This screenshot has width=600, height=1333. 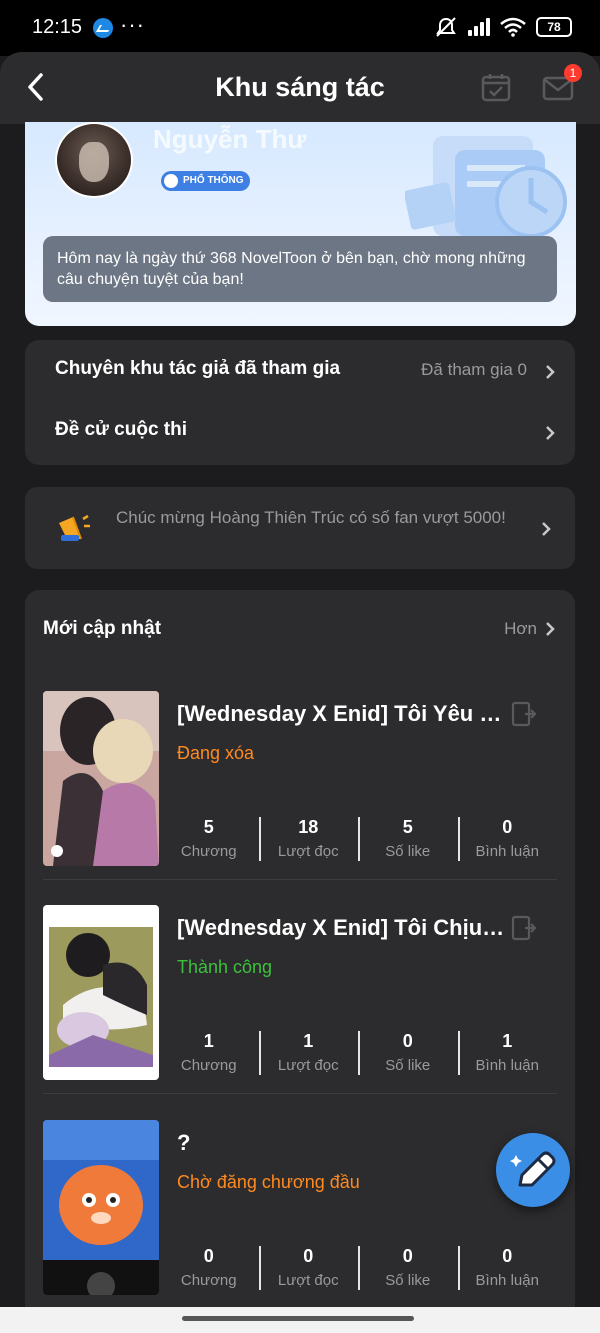 I want to click on recent-updates-title: Mới cập nhật, so click(x=102, y=628).